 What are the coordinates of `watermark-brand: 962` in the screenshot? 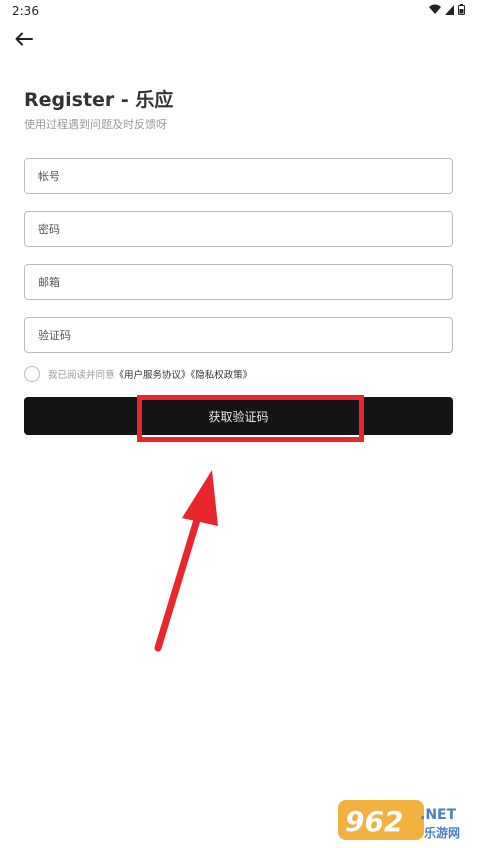 It's located at (374, 821).